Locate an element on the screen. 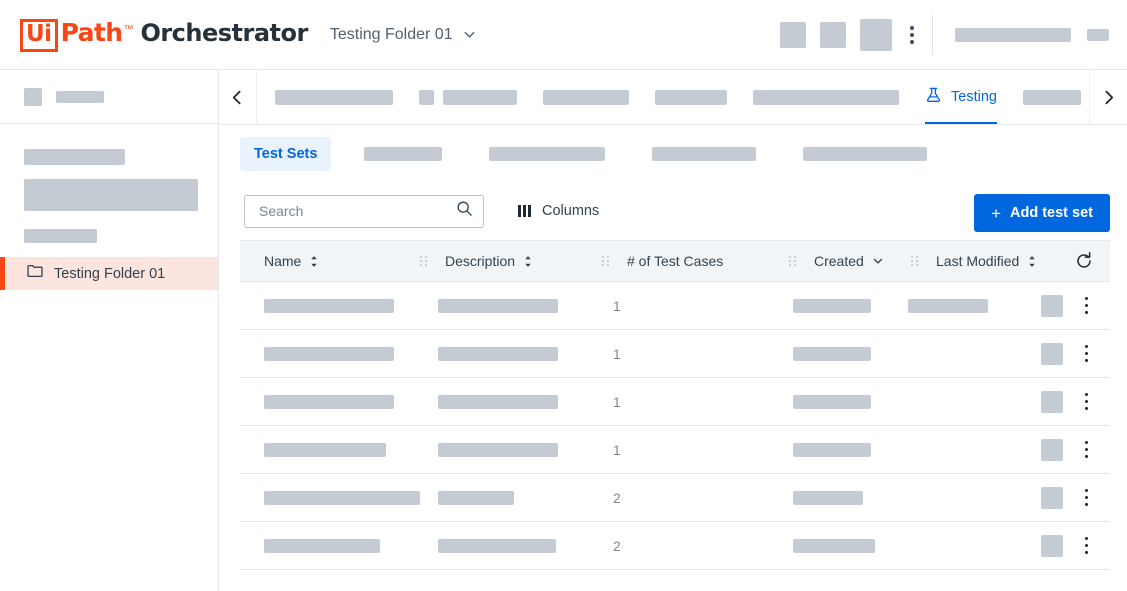 The image size is (1127, 591). sidebar-top-item is located at coordinates (109, 97).